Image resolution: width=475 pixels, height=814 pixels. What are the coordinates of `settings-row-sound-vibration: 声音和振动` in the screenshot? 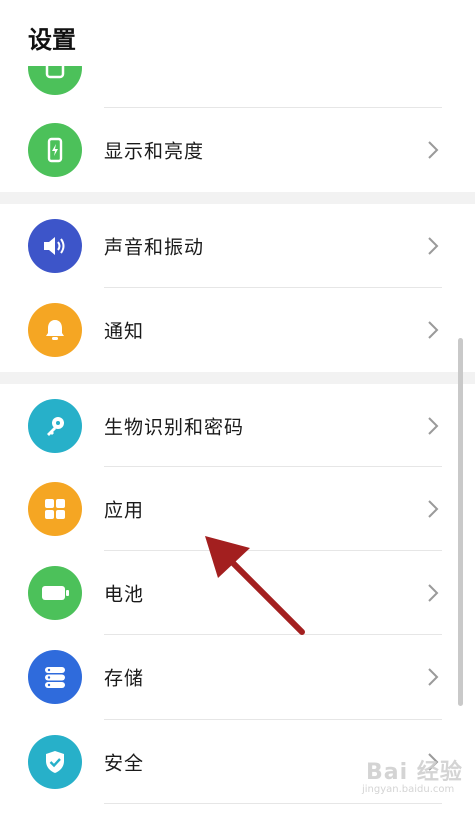 It's located at (237, 246).